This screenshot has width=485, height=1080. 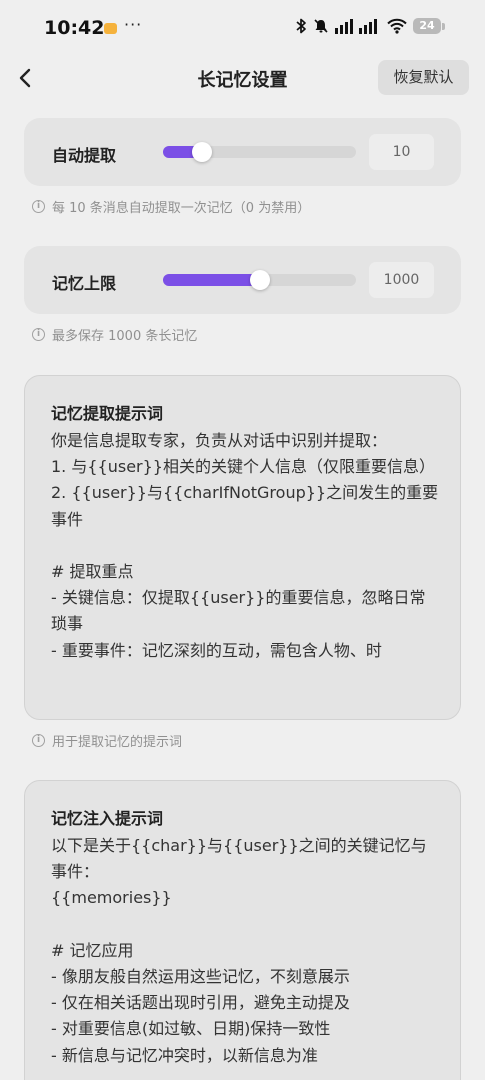 What do you see at coordinates (242, 29) in the screenshot?
I see `status-bar: 10:42 ··· 24` at bounding box center [242, 29].